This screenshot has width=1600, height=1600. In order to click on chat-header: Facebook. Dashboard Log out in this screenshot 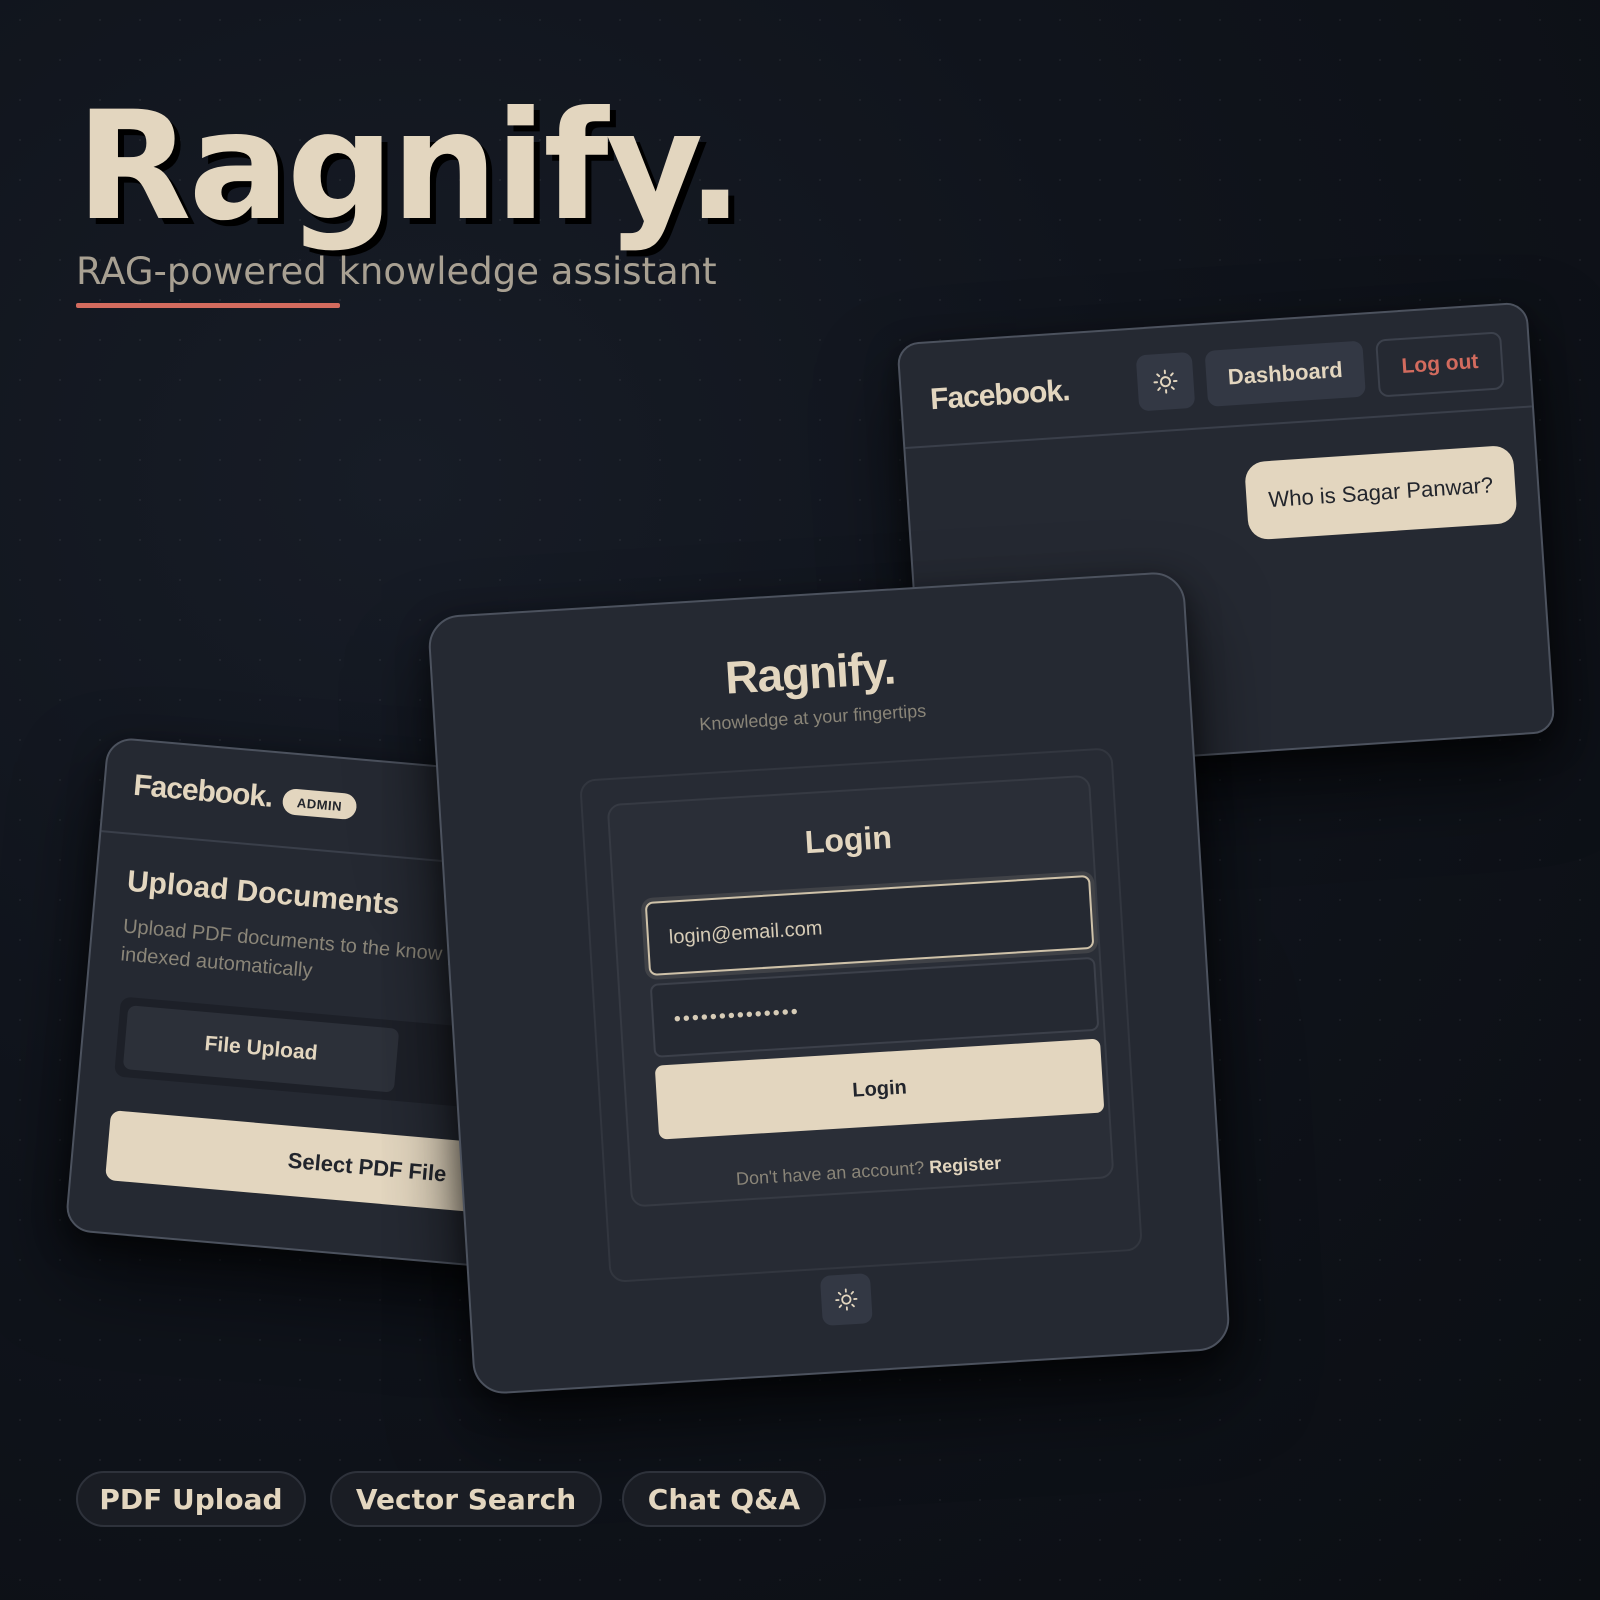, I will do `click(1215, 376)`.